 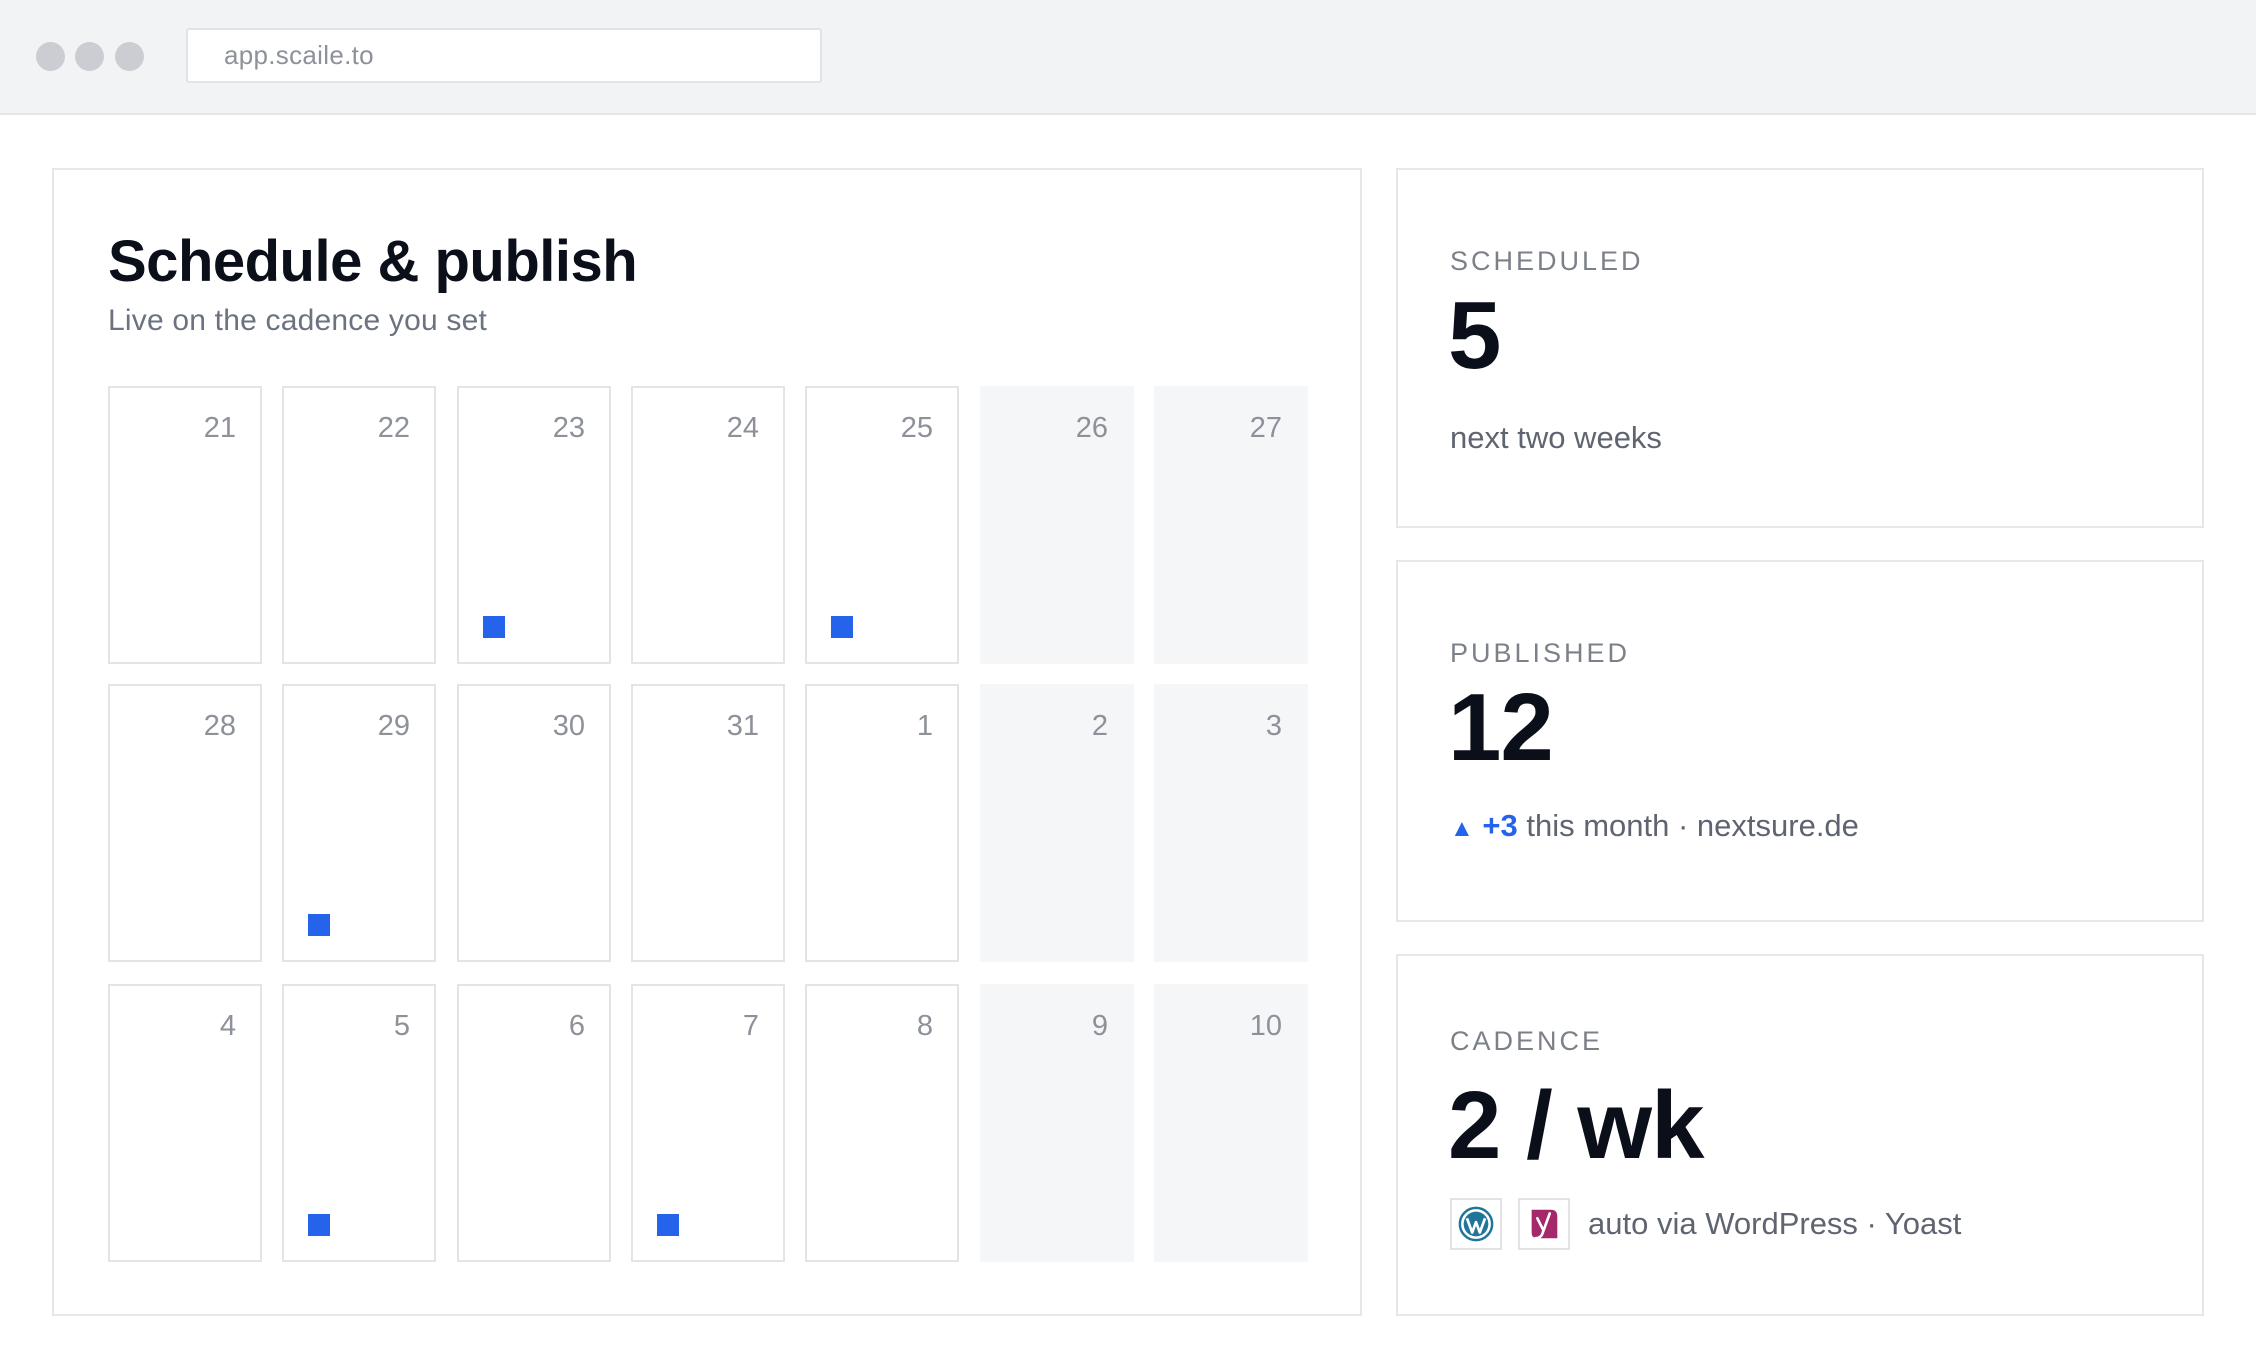 I want to click on stat-label: CADENCE, so click(x=1527, y=1041).